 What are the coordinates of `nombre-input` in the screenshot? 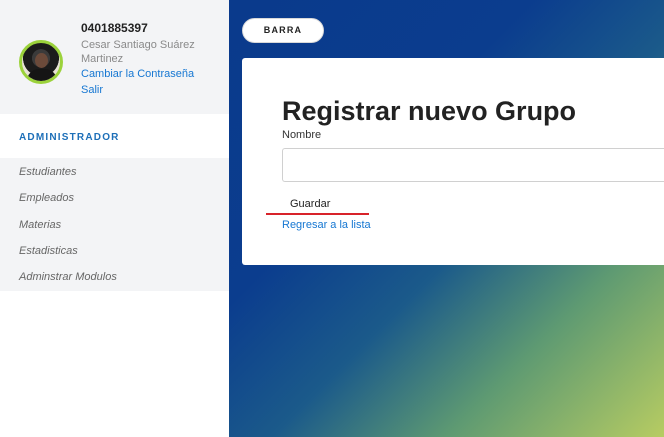 It's located at (473, 165).